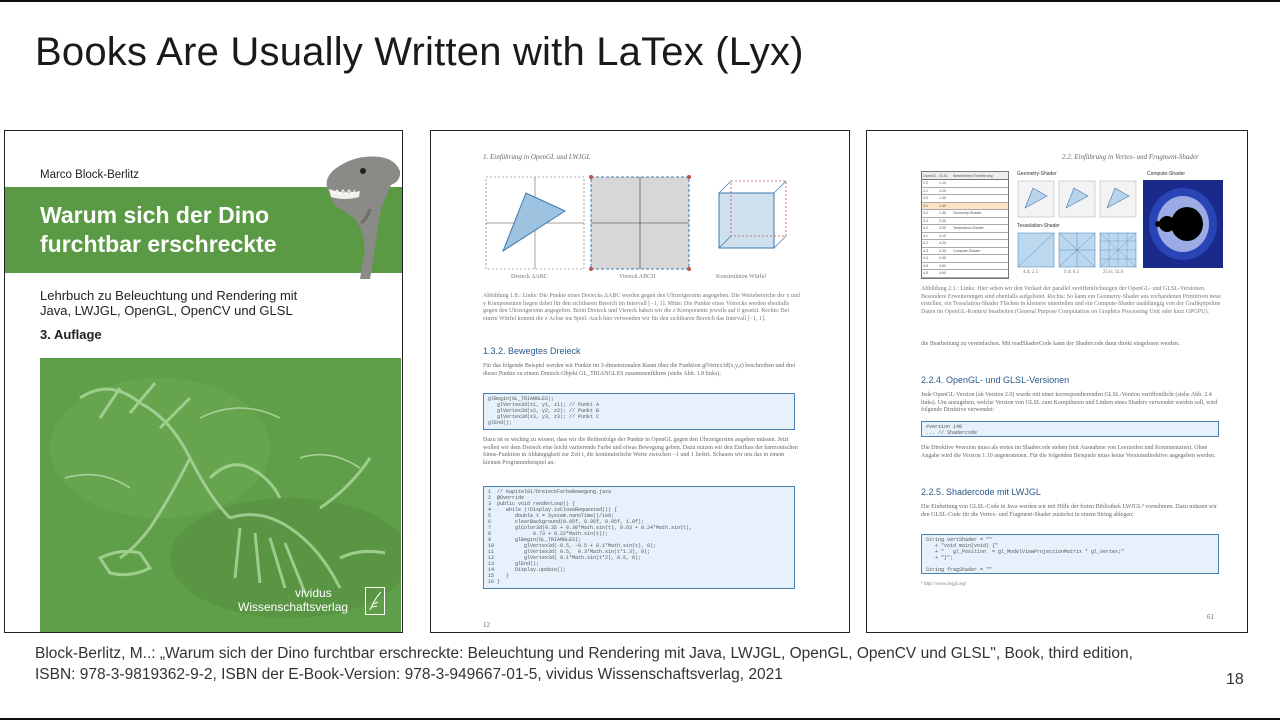 The image size is (1280, 720). Describe the element at coordinates (636, 223) in the screenshot. I see `figure-shapes` at that location.